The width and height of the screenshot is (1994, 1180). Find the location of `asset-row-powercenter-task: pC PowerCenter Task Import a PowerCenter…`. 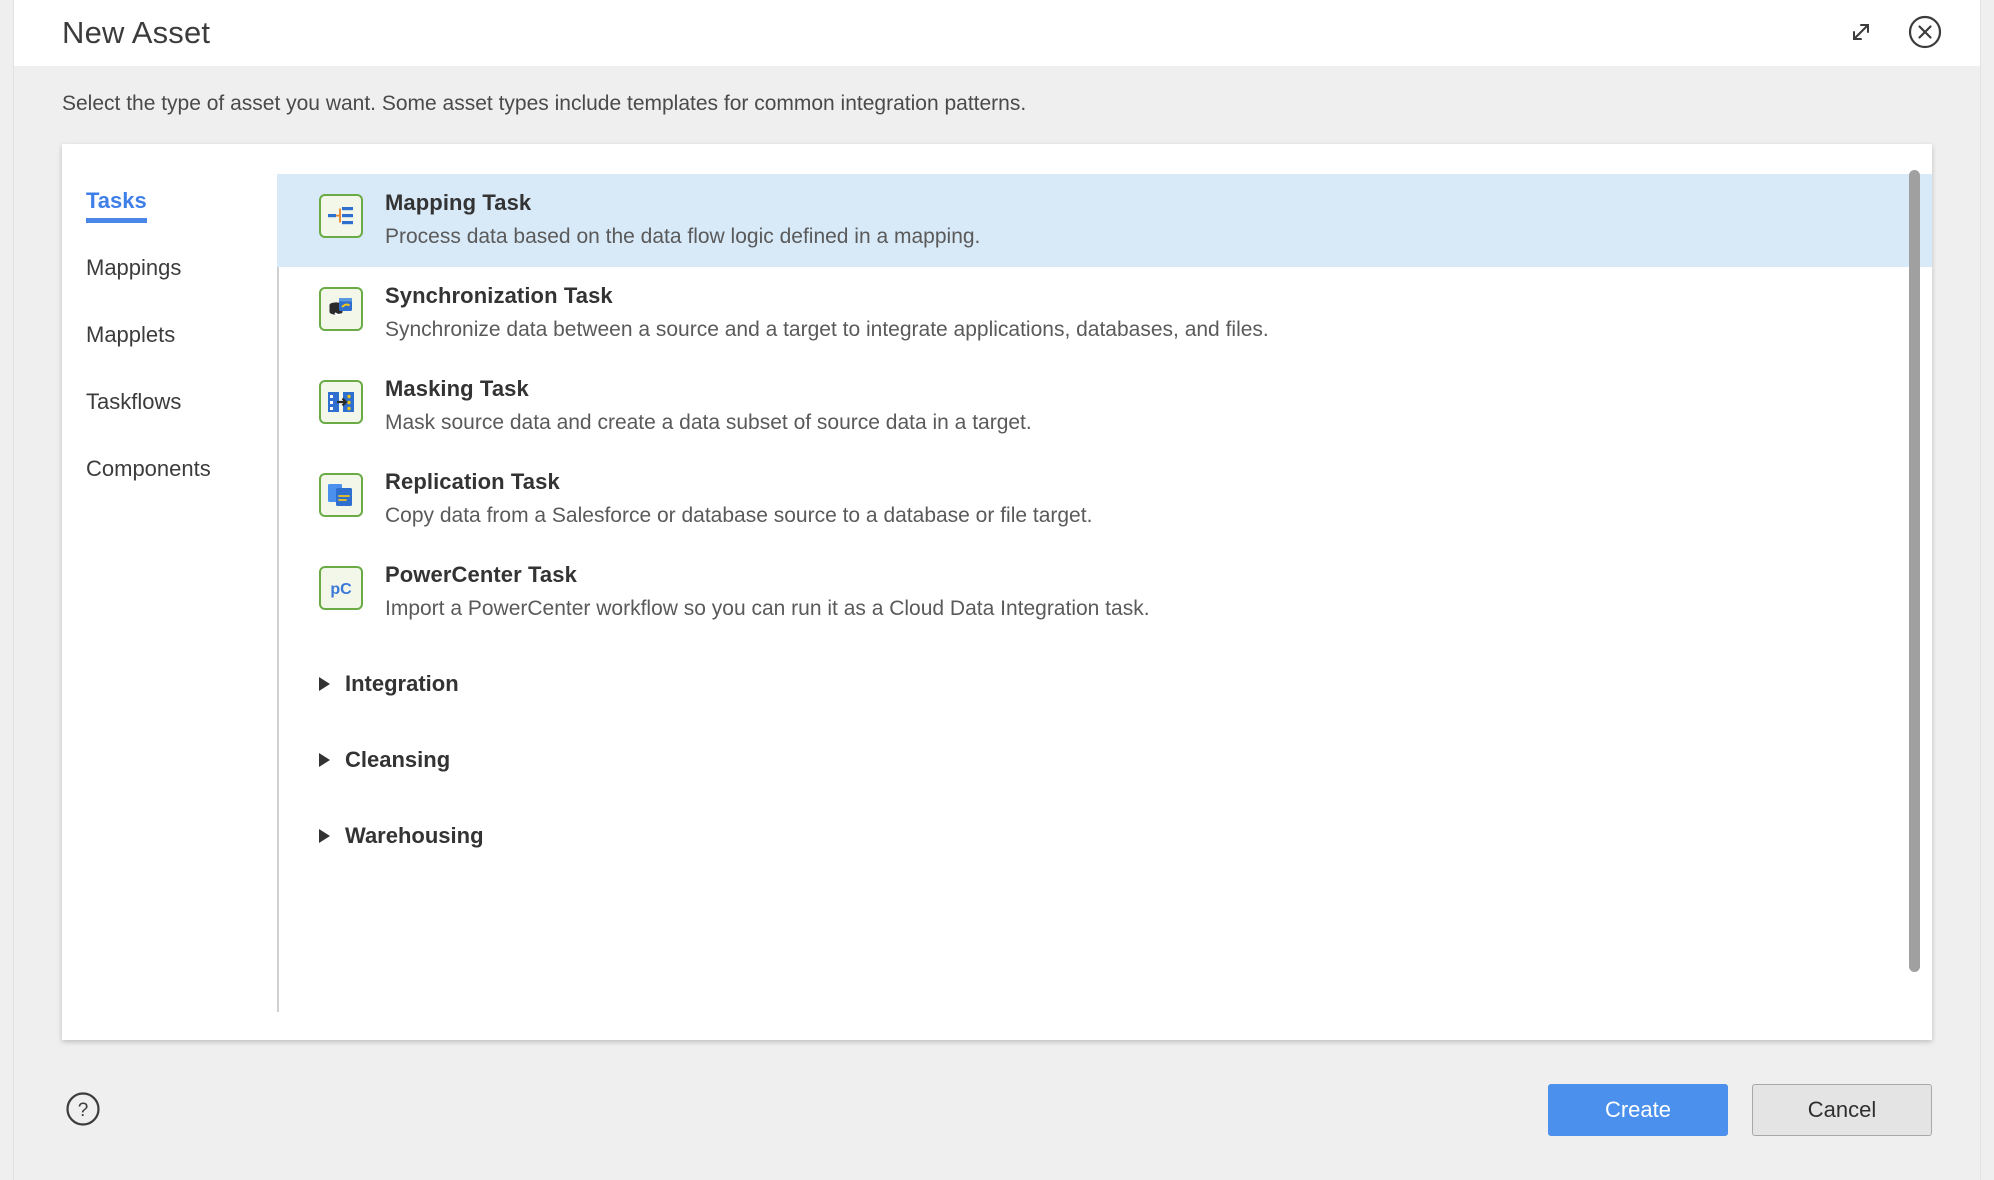

asset-row-powercenter-task: pC PowerCenter Task Import a PowerCenter… is located at coordinates (1104, 592).